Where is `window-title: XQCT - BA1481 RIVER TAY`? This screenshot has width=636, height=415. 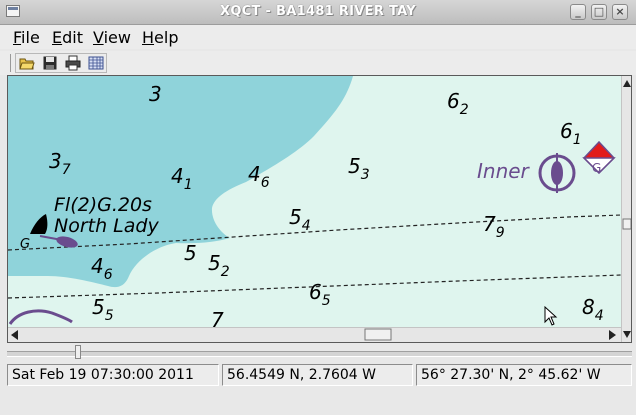
window-title: XQCT - BA1481 RIVER TAY is located at coordinates (318, 11).